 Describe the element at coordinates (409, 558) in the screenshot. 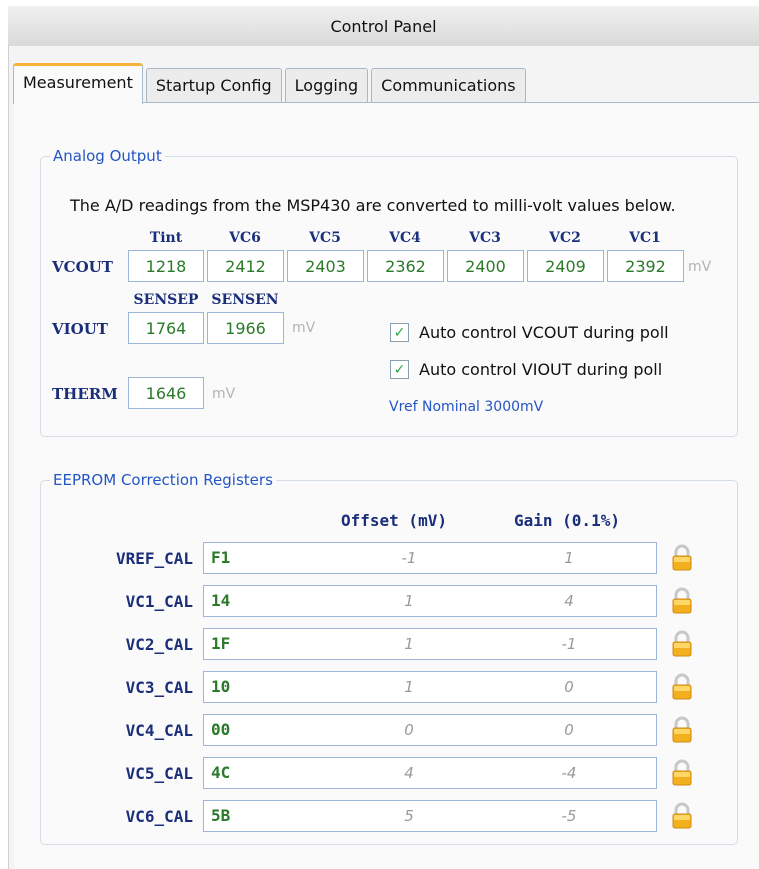

I see `register-offset-value: -1` at that location.